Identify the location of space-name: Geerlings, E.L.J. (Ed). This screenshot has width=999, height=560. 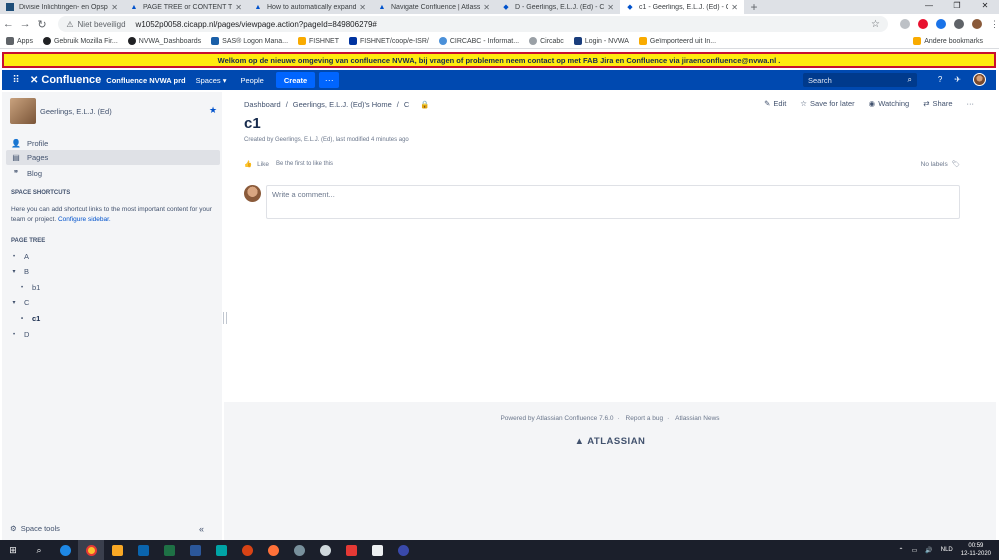
(76, 111).